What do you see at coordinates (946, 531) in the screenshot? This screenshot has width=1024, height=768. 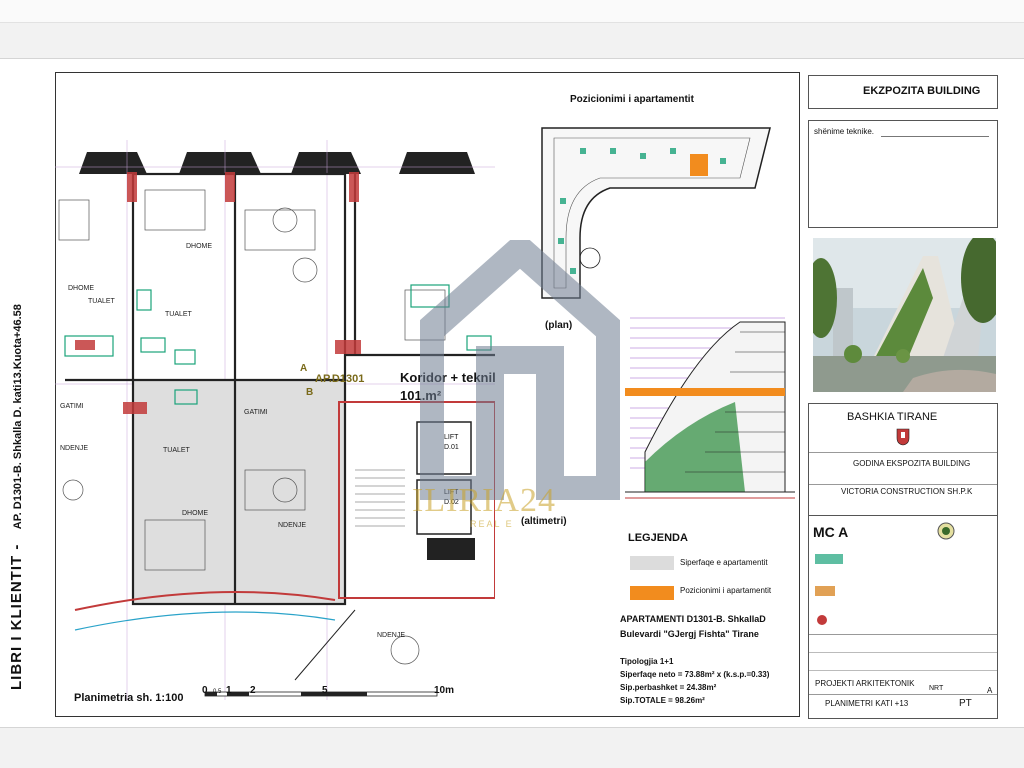 I see `seal-icon` at bounding box center [946, 531].